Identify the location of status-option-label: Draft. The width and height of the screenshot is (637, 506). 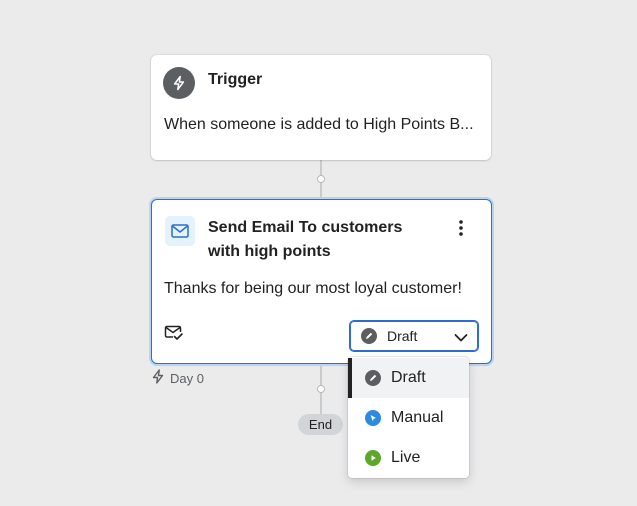
(408, 377).